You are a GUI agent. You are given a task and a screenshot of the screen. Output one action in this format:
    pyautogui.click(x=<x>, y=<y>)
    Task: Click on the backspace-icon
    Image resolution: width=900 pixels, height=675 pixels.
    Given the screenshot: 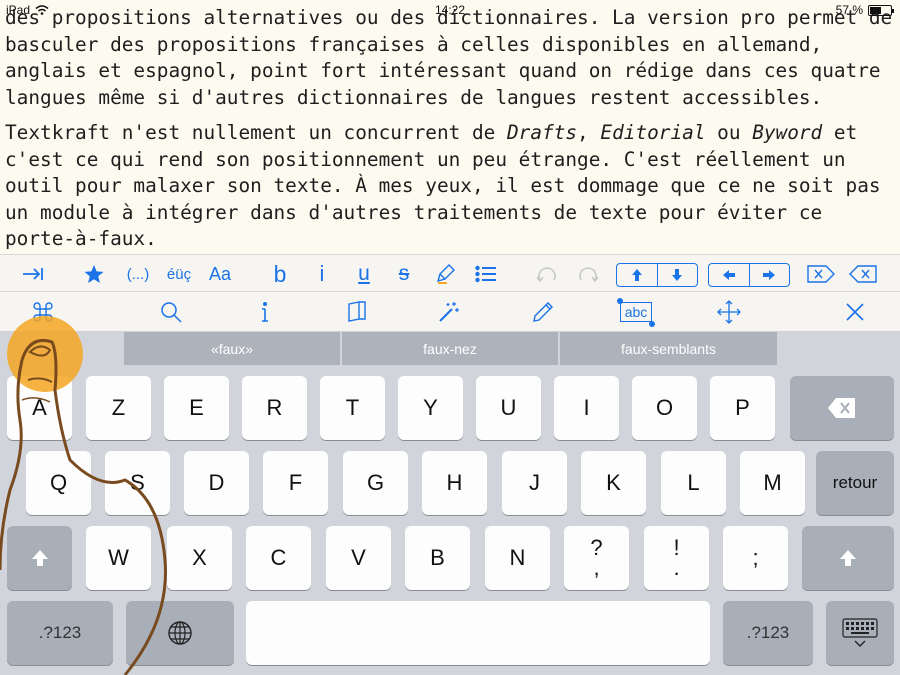 What is the action you would take?
    pyautogui.click(x=841, y=408)
    